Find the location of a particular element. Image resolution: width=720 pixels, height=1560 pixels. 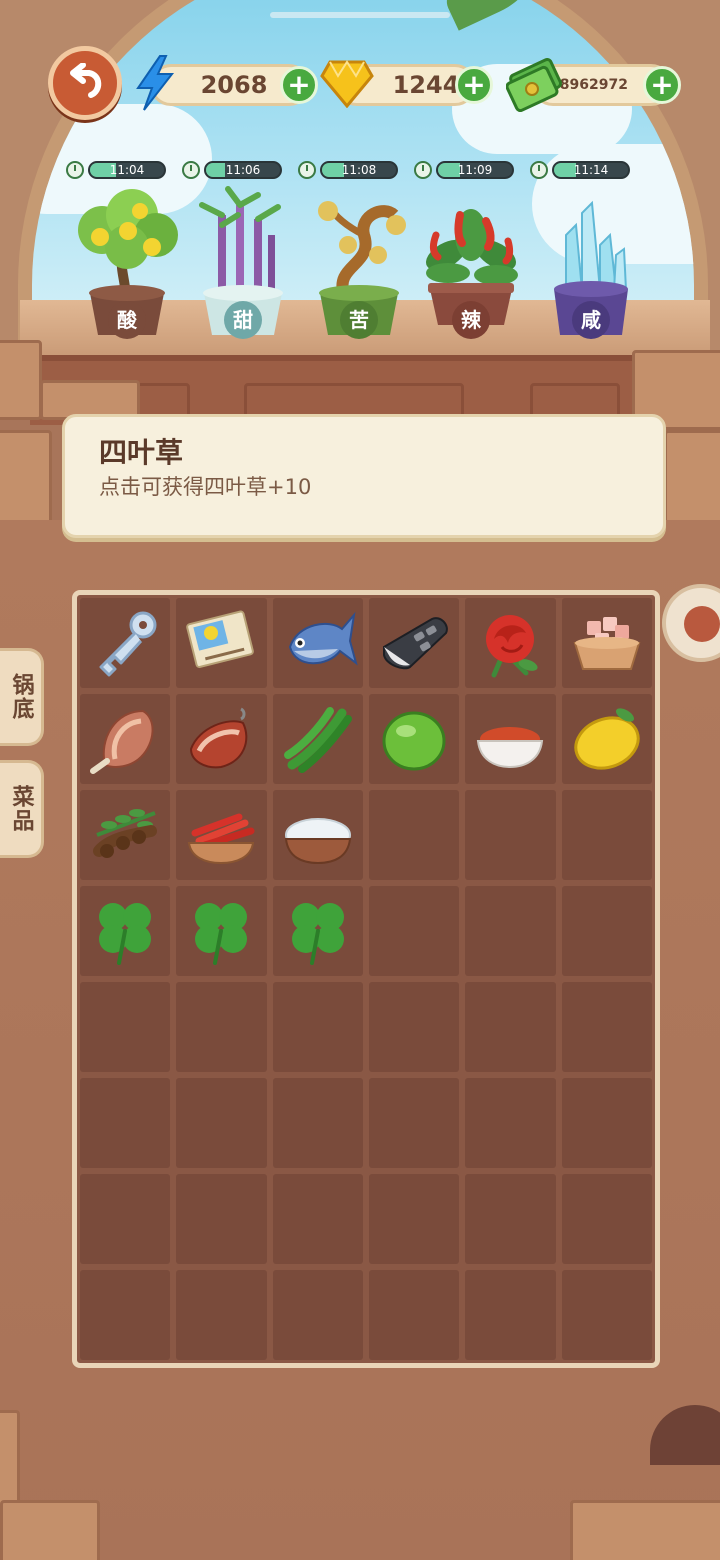

back-button is located at coordinates (85, 83).